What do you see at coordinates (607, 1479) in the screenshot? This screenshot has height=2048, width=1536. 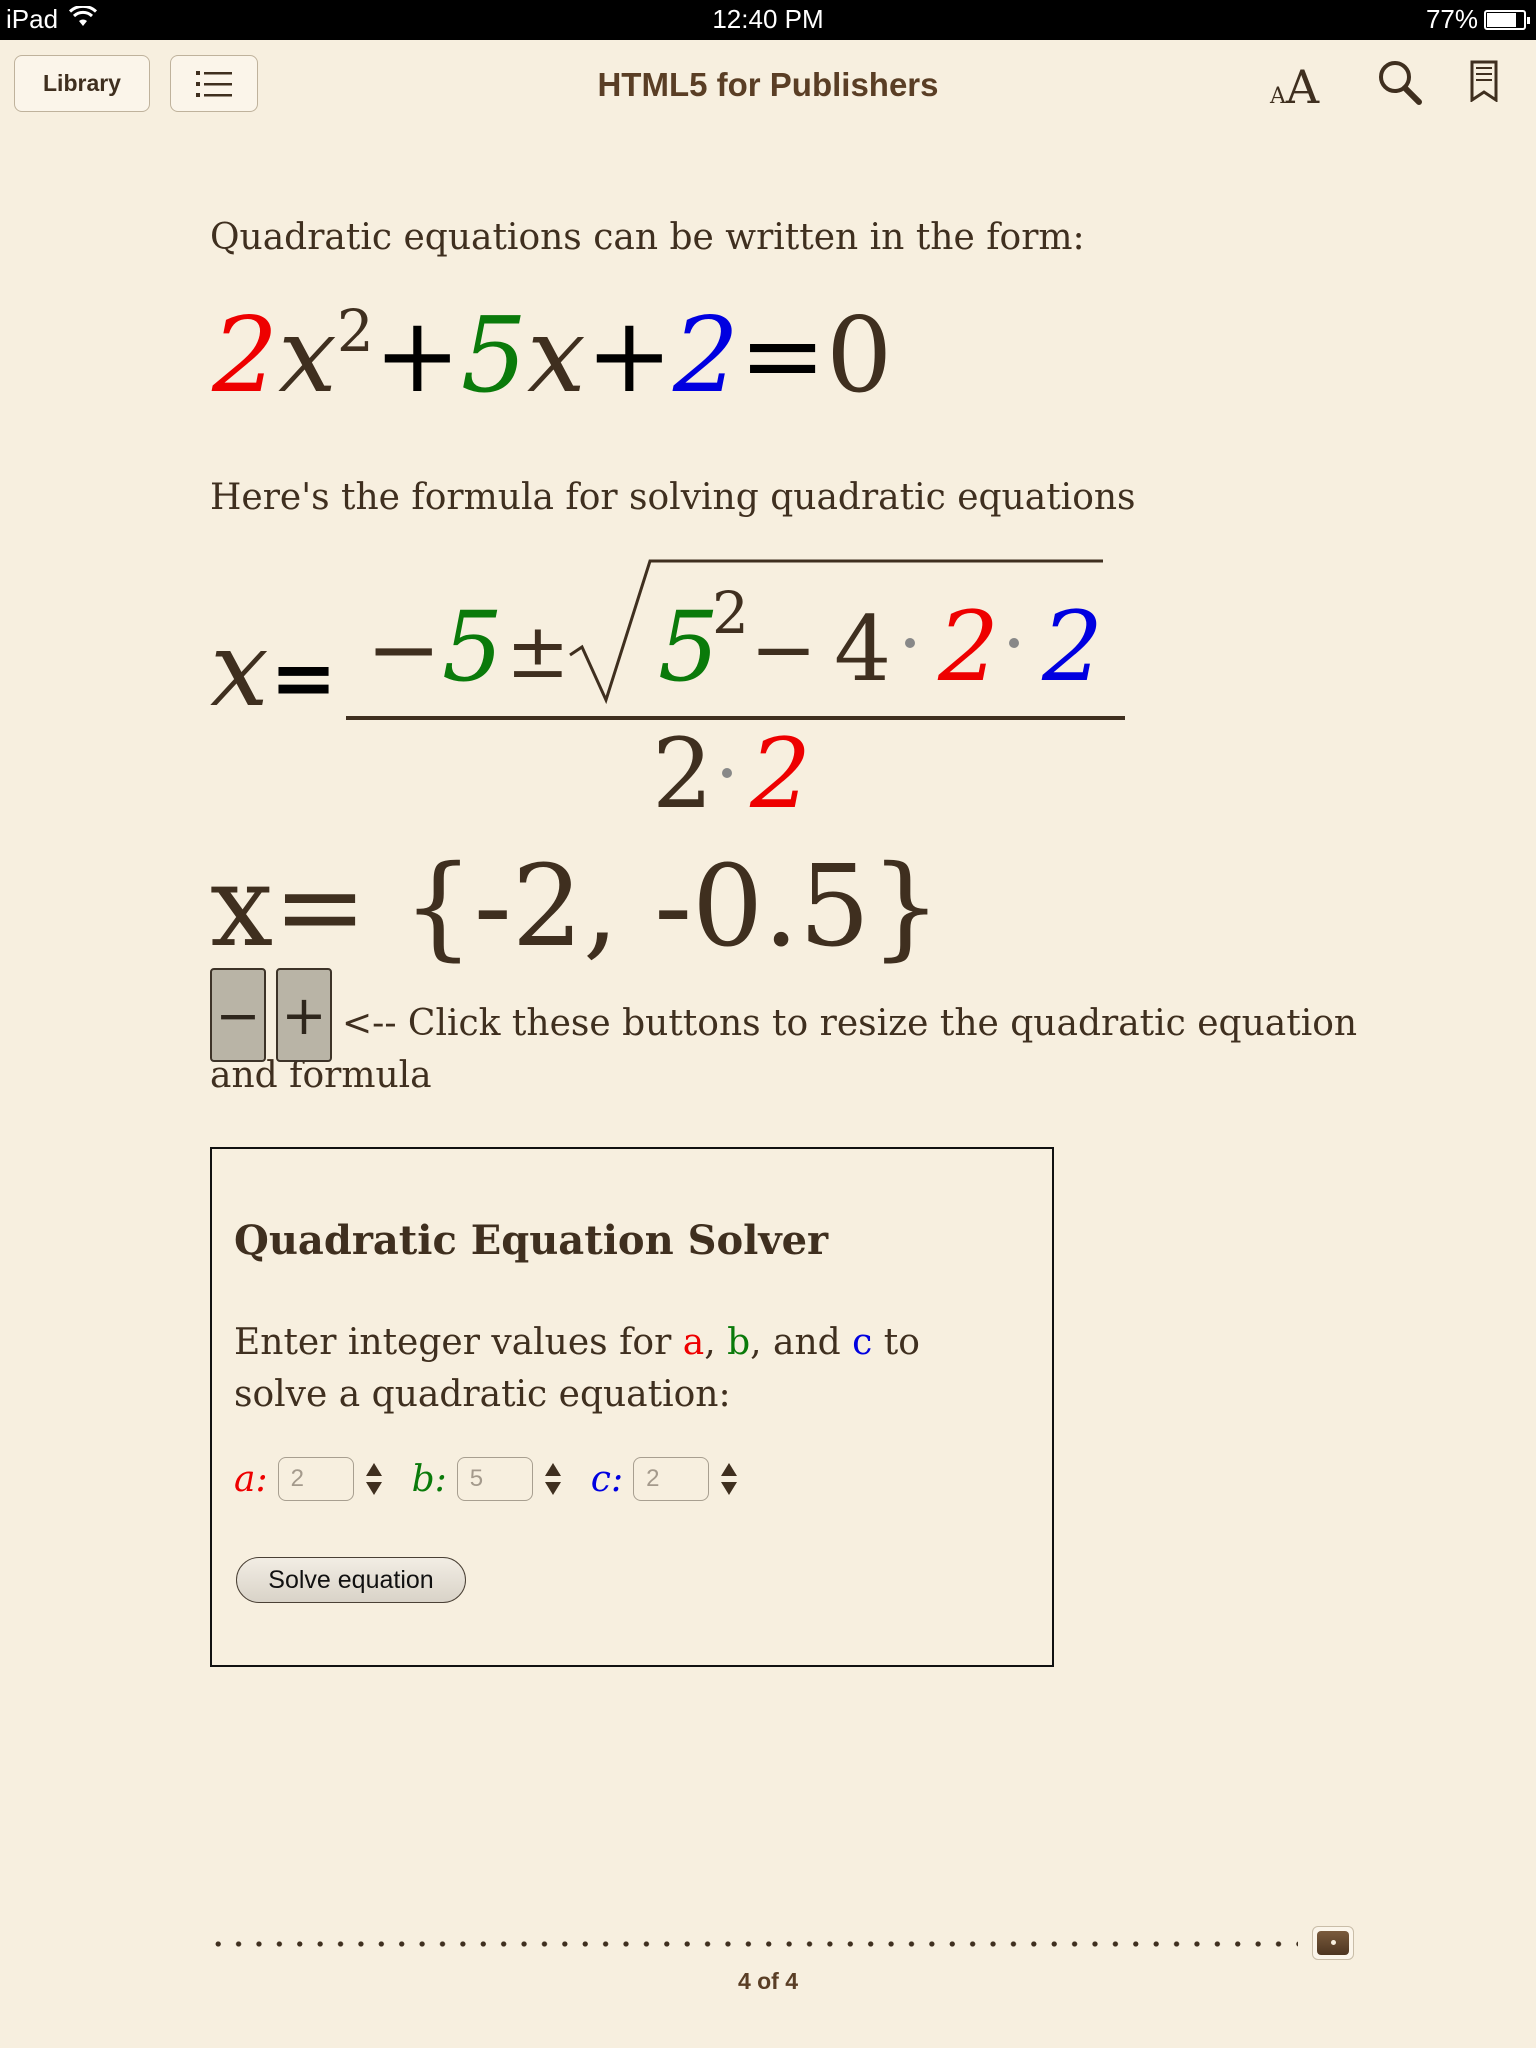 I see `label-c: c:` at bounding box center [607, 1479].